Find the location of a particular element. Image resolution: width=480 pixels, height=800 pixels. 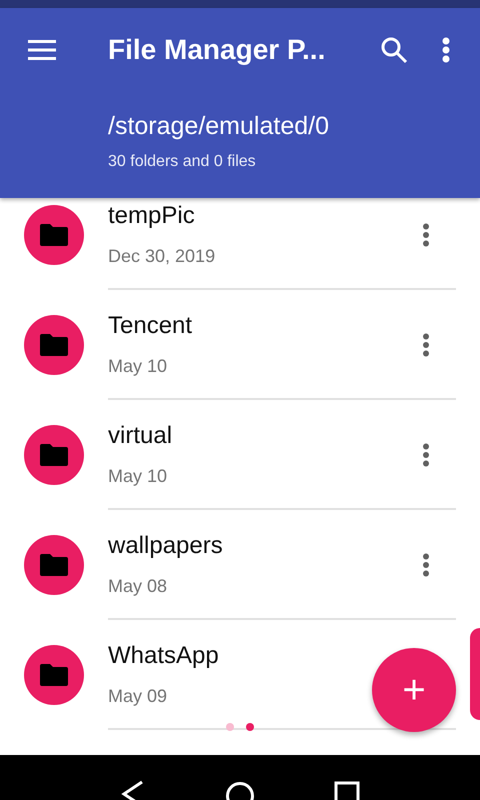

add-button: + is located at coordinates (414, 690).